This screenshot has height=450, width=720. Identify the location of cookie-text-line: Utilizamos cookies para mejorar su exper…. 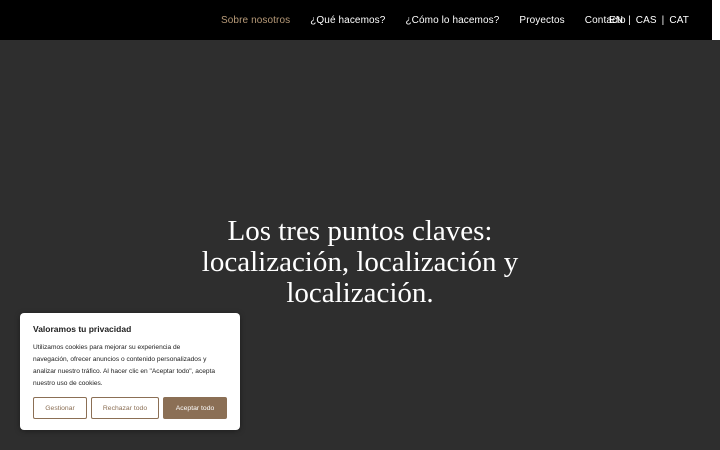
(107, 347).